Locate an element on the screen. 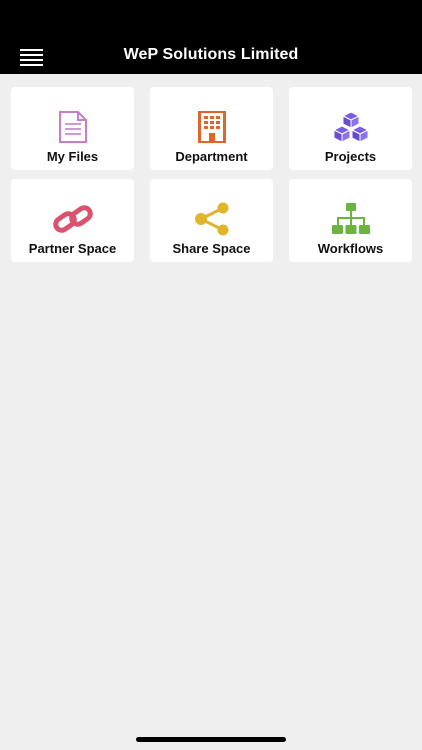  sitemap-icon is located at coordinates (350, 219).